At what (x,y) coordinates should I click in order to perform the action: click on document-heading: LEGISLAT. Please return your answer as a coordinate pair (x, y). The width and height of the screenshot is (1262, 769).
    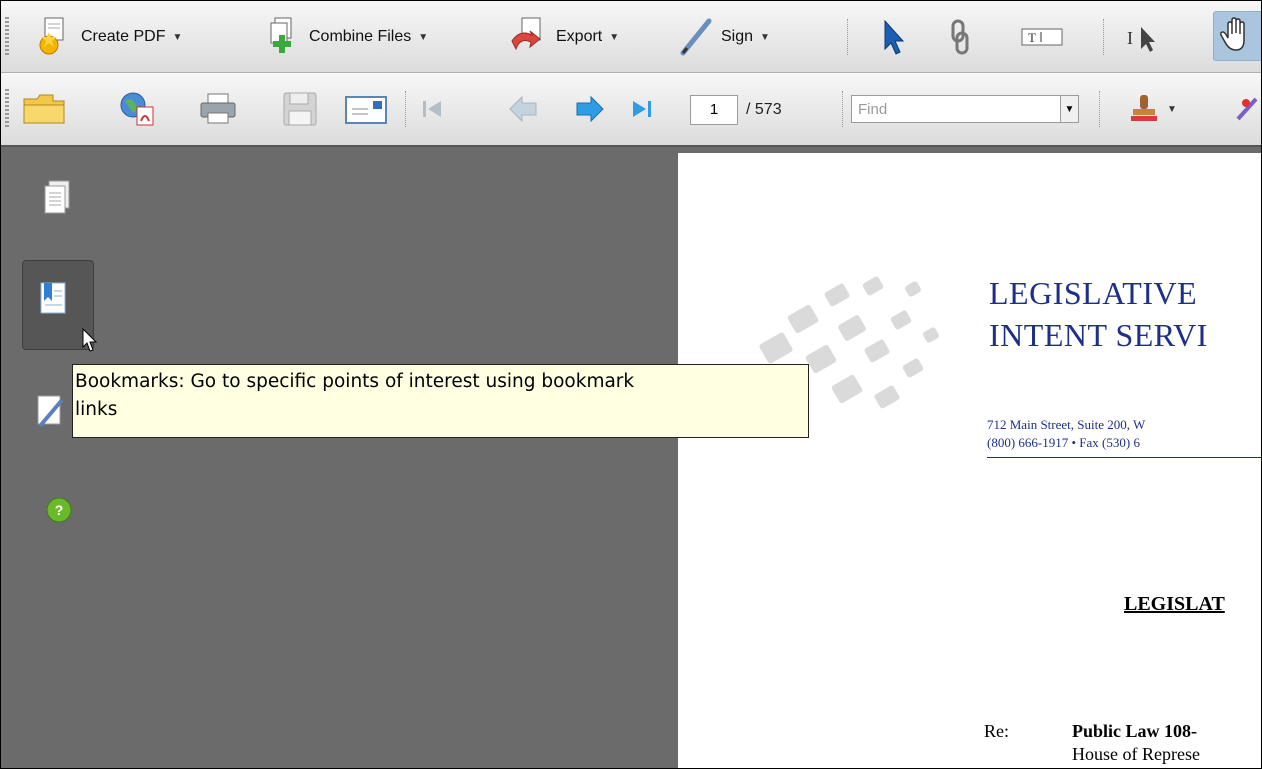
    Looking at the image, I should click on (1174, 604).